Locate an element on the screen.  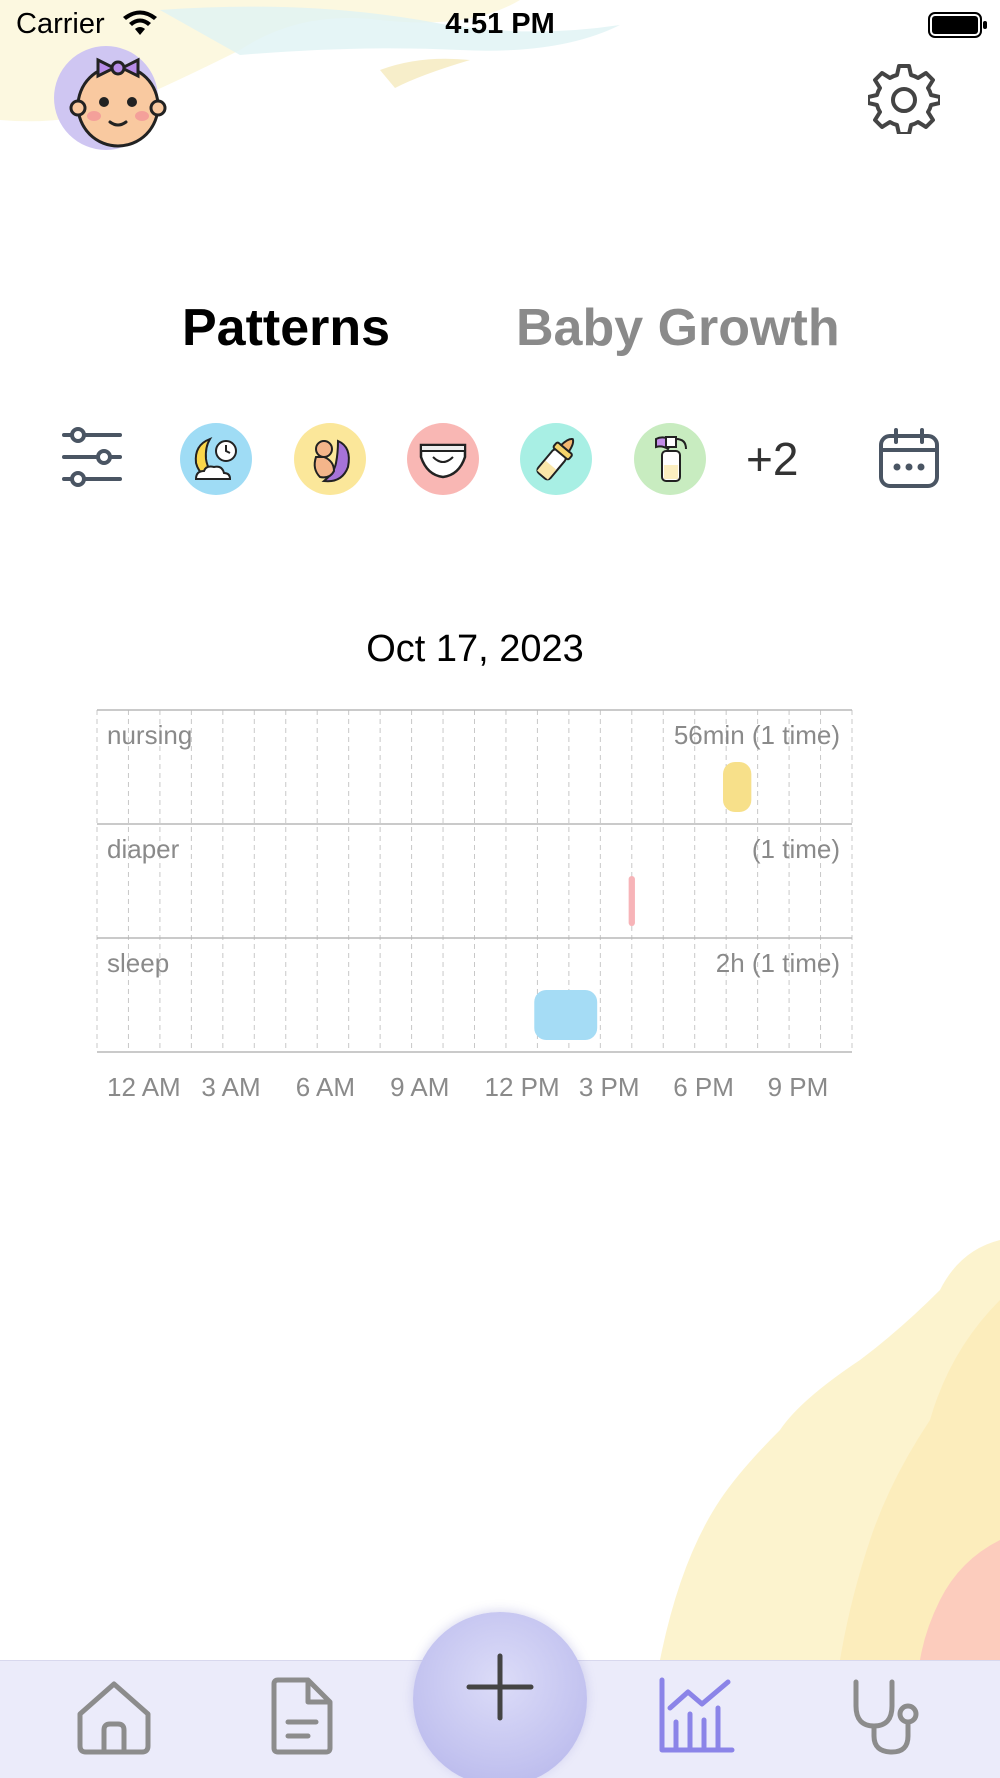
row-label-nursing: nursing is located at coordinates (149, 735).